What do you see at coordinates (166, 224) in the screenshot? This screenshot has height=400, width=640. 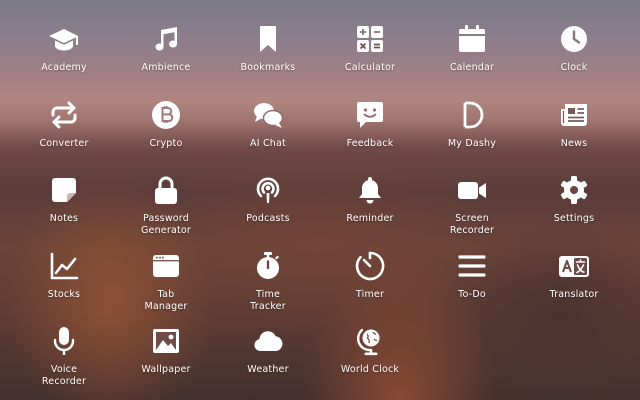 I see `app-label: Password Generator` at bounding box center [166, 224].